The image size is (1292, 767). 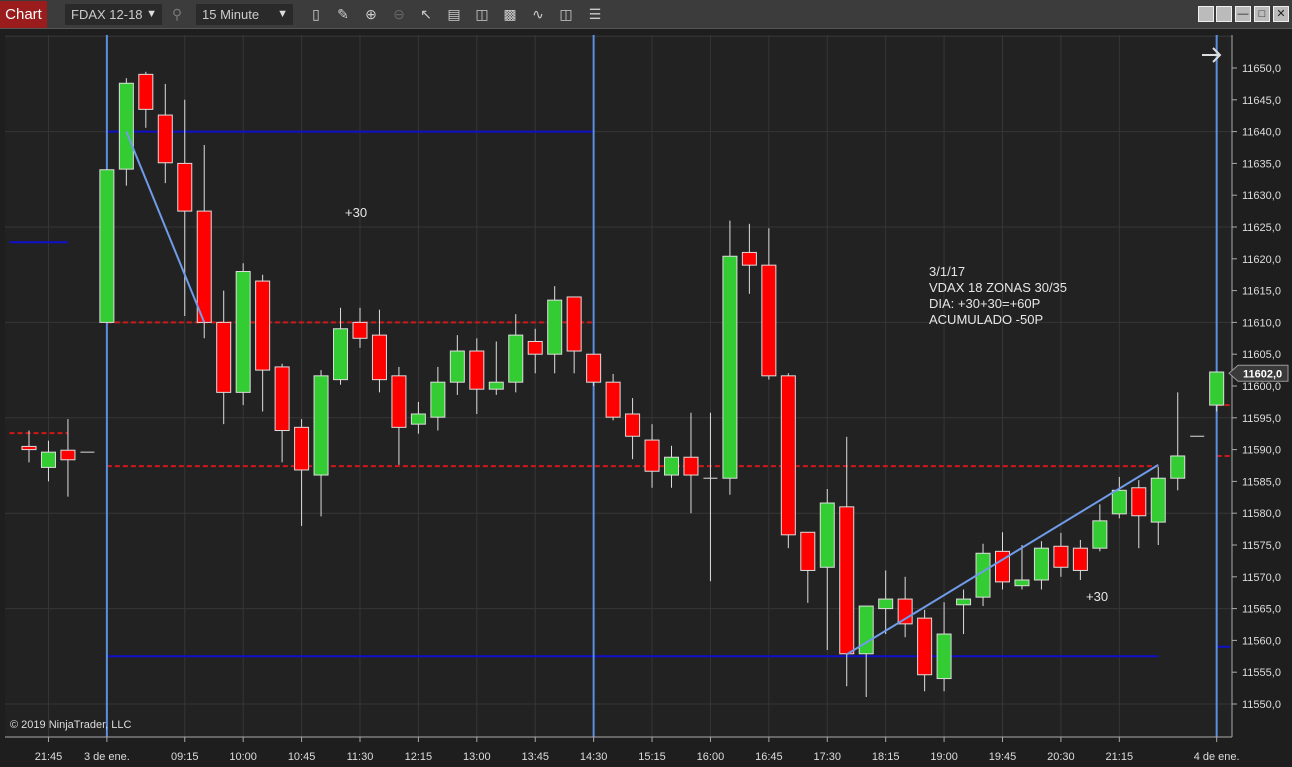 What do you see at coordinates (1261, 514) in the screenshot?
I see `price-tick-label: 11580,0` at bounding box center [1261, 514].